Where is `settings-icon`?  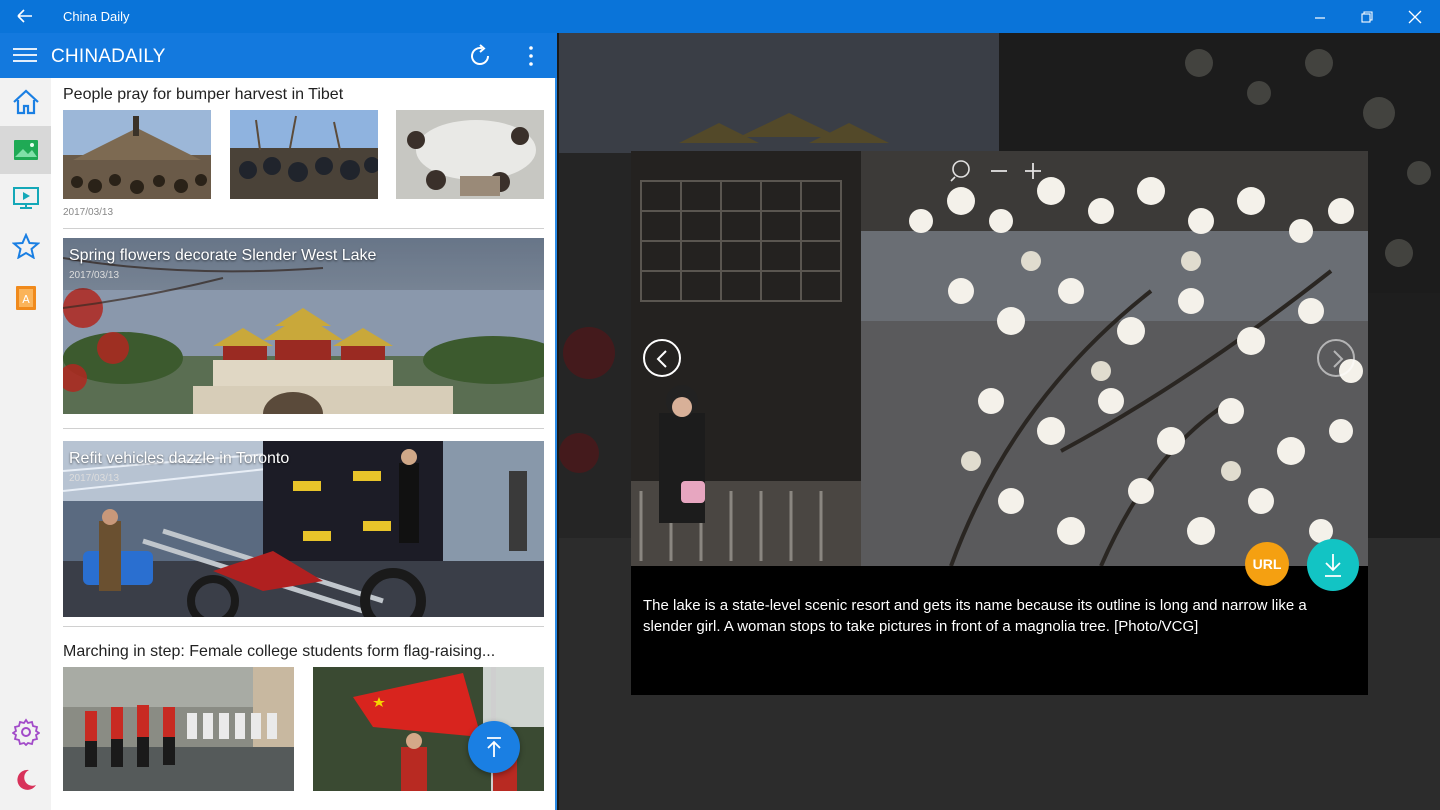 settings-icon is located at coordinates (26, 732).